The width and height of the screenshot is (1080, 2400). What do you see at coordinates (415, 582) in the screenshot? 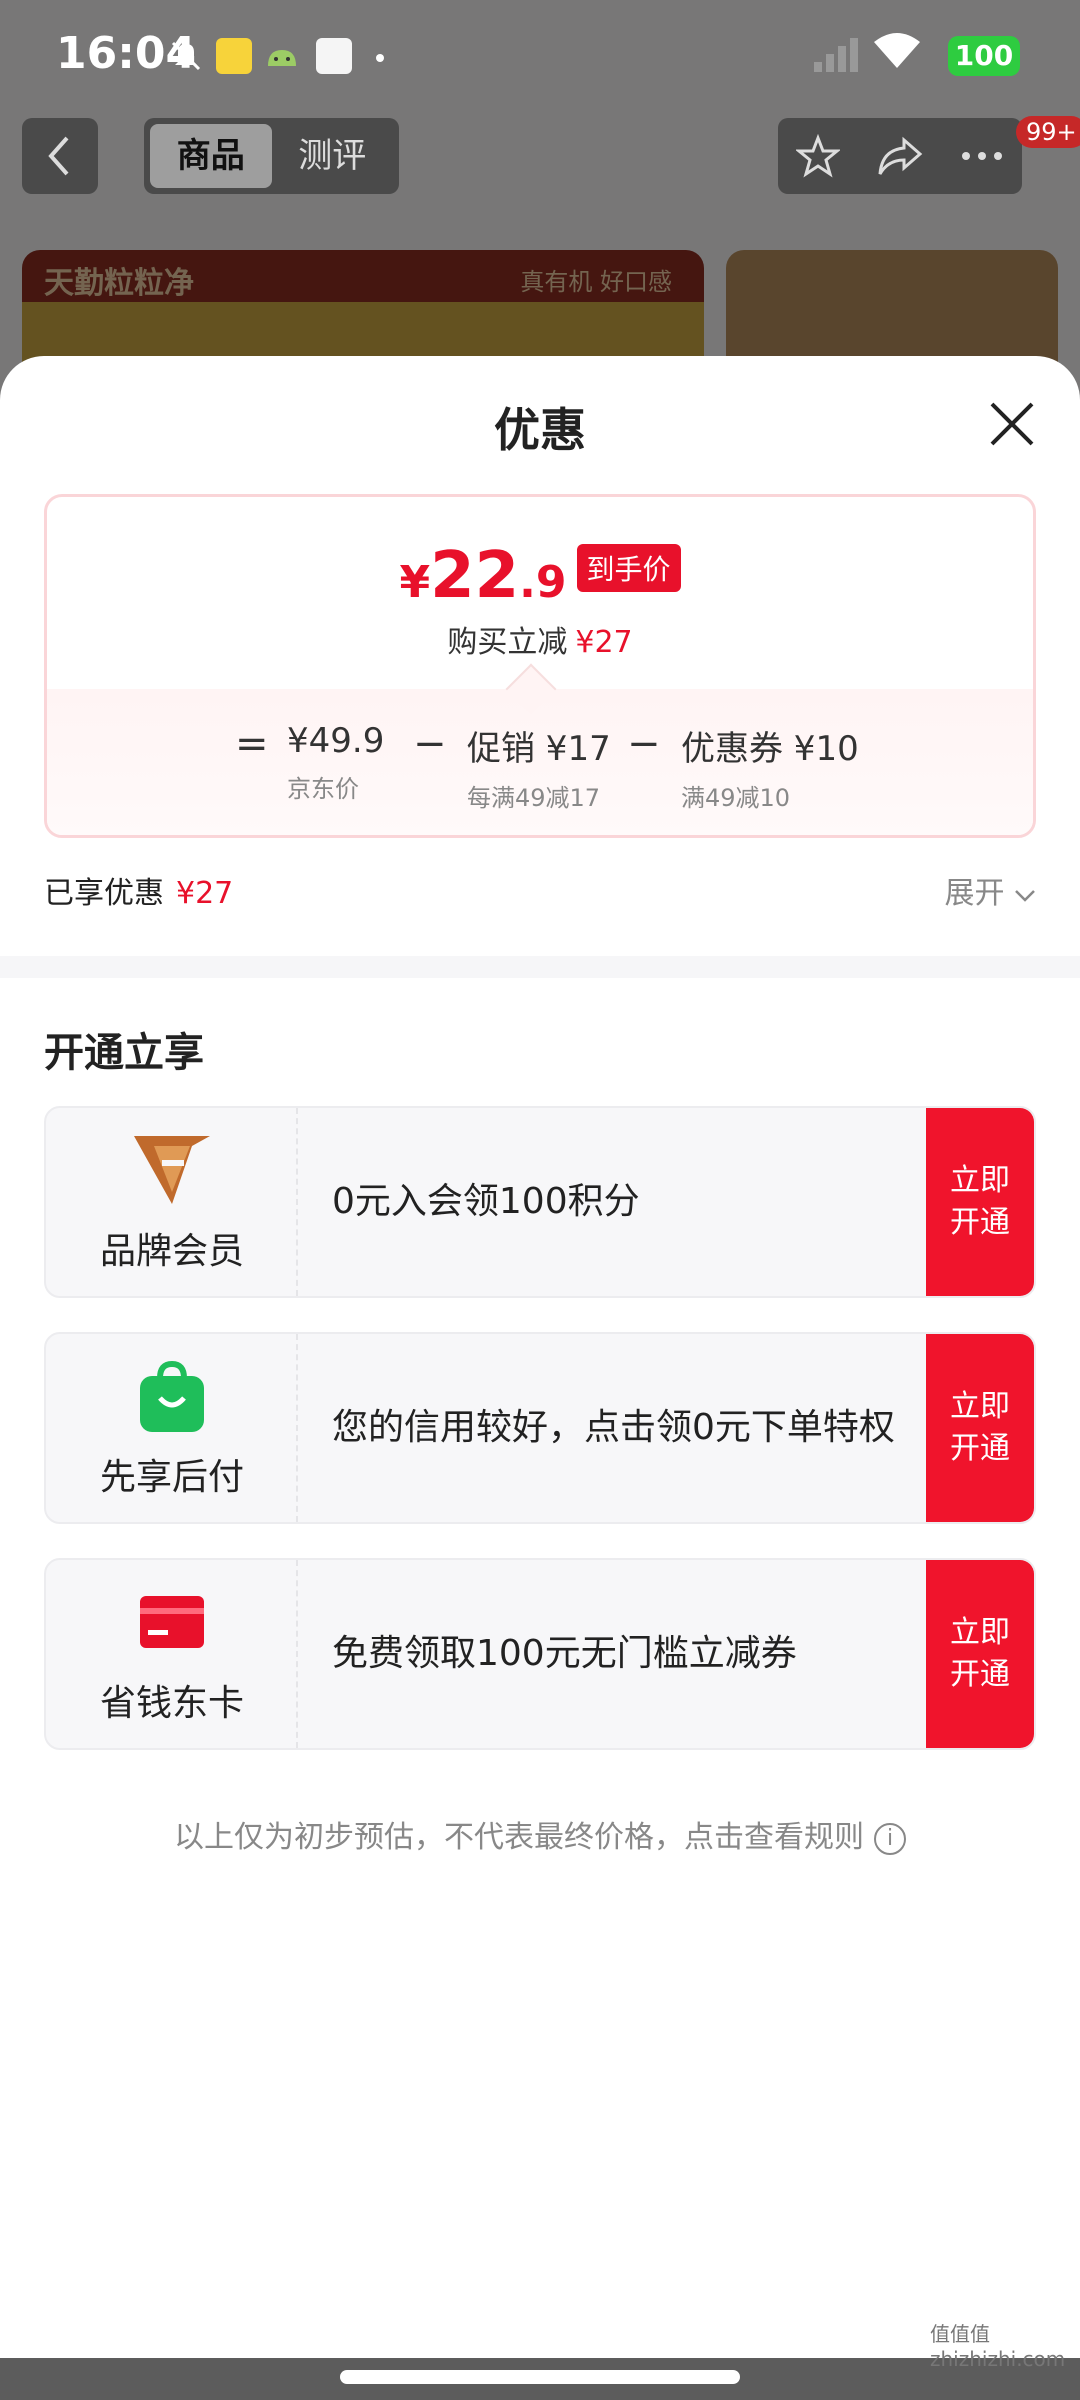
I see `price-symbol: ¥` at bounding box center [415, 582].